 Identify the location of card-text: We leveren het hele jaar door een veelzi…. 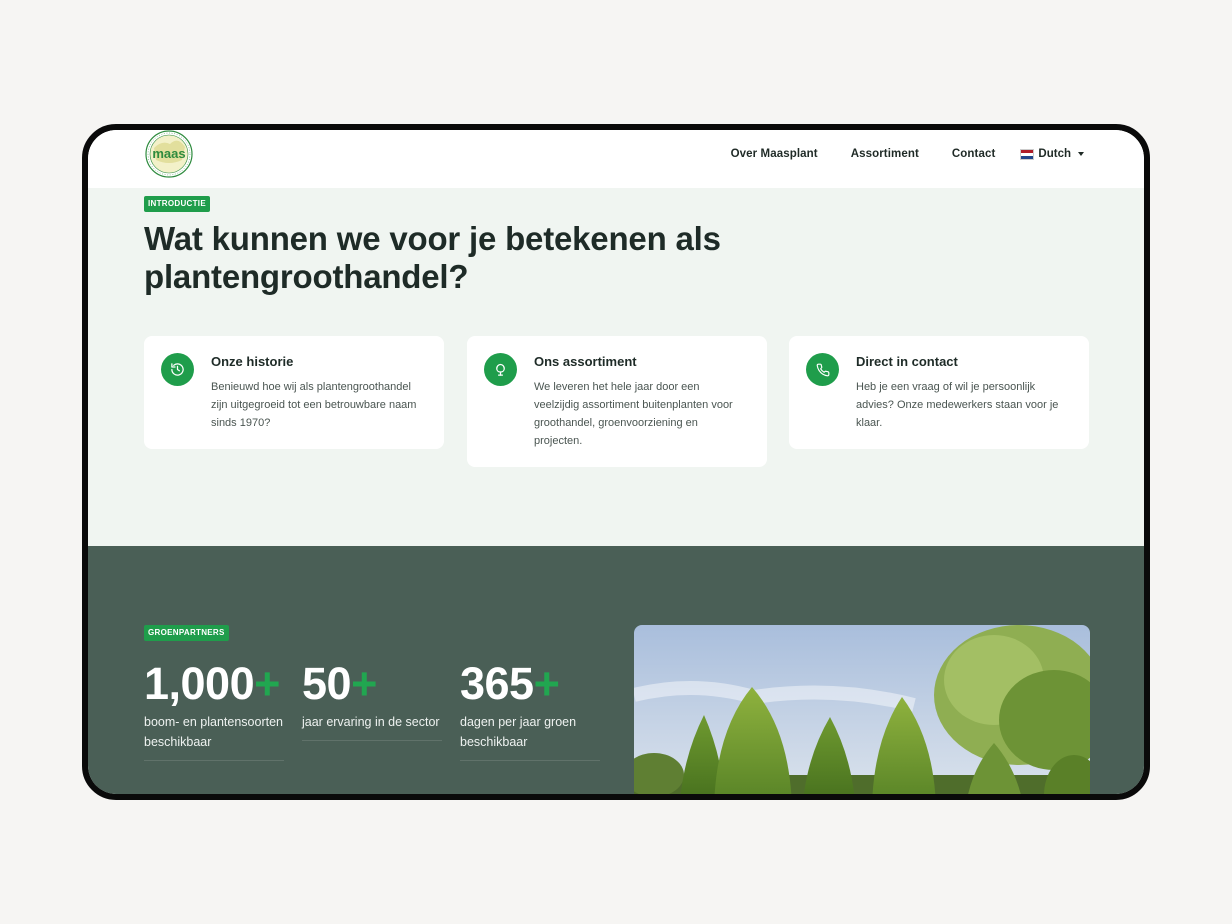
(633, 414).